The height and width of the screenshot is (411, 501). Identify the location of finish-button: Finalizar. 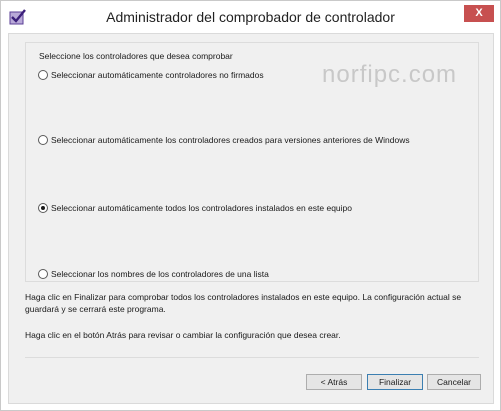
(395, 382).